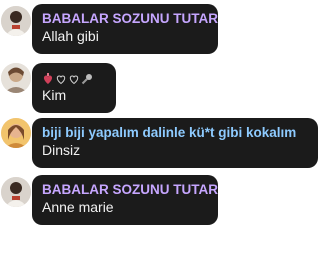  Describe the element at coordinates (87, 78) in the screenshot. I see `microphone-icon` at that location.